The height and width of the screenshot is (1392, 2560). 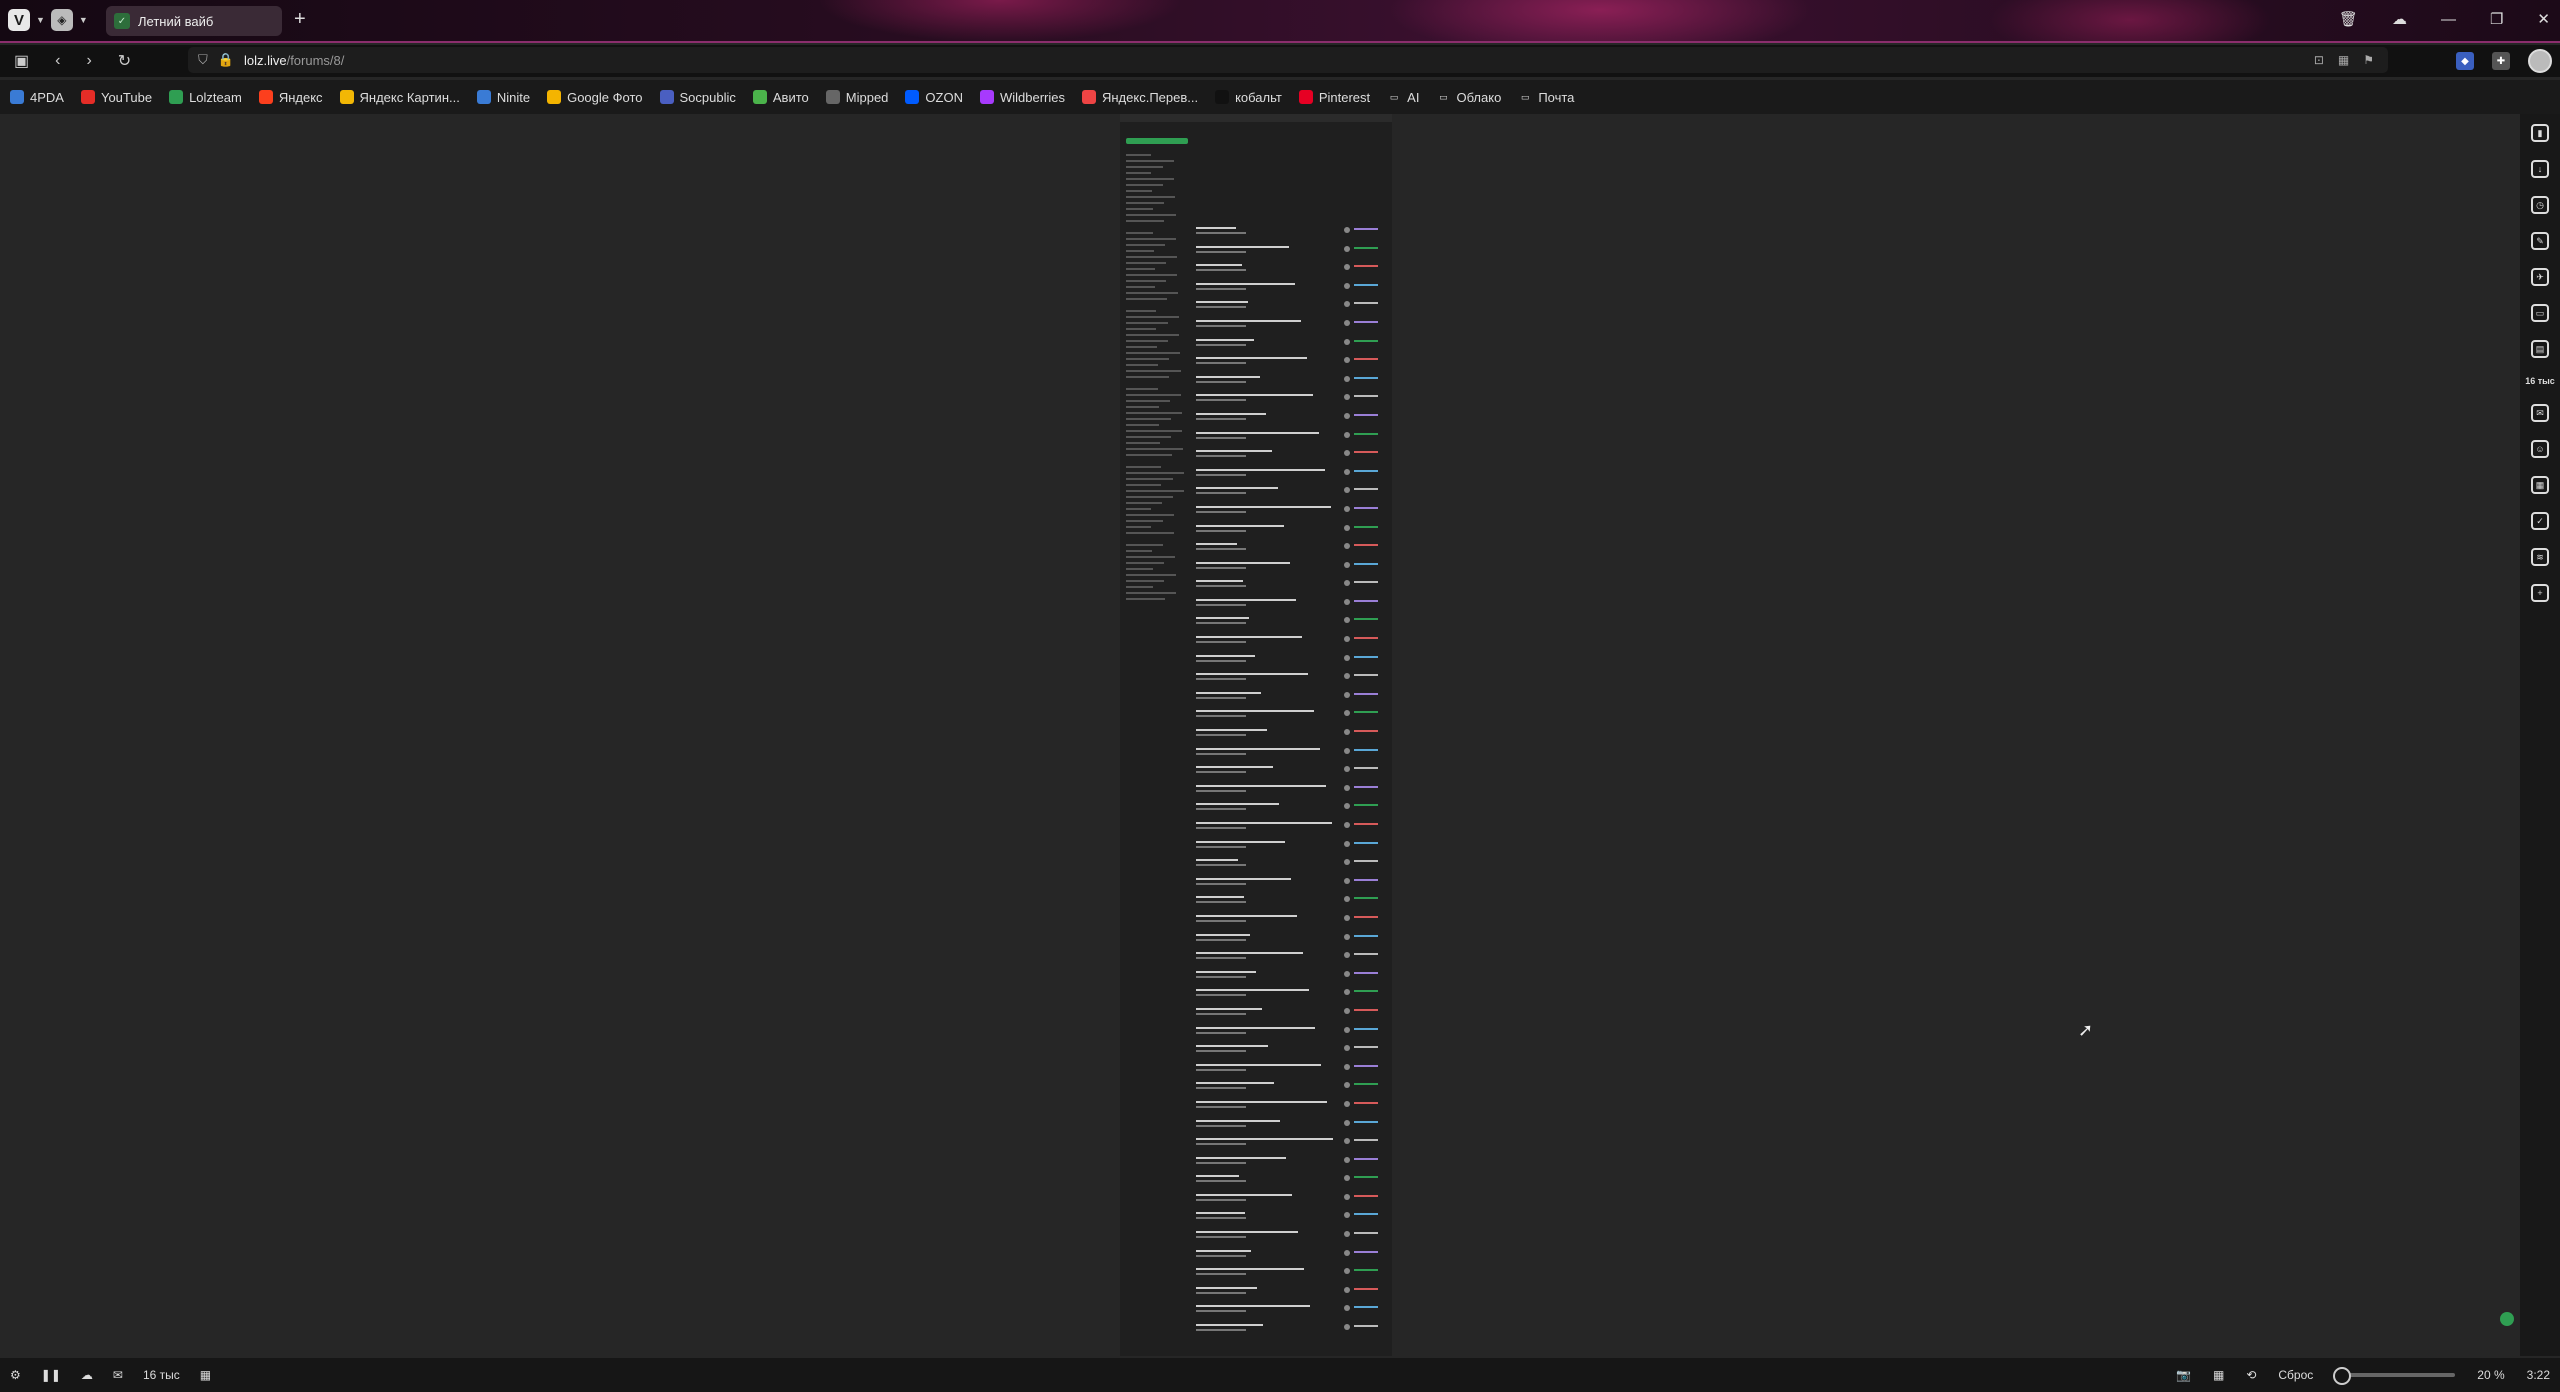 I want to click on bookmark-item: Socpublic, so click(x=697, y=97).